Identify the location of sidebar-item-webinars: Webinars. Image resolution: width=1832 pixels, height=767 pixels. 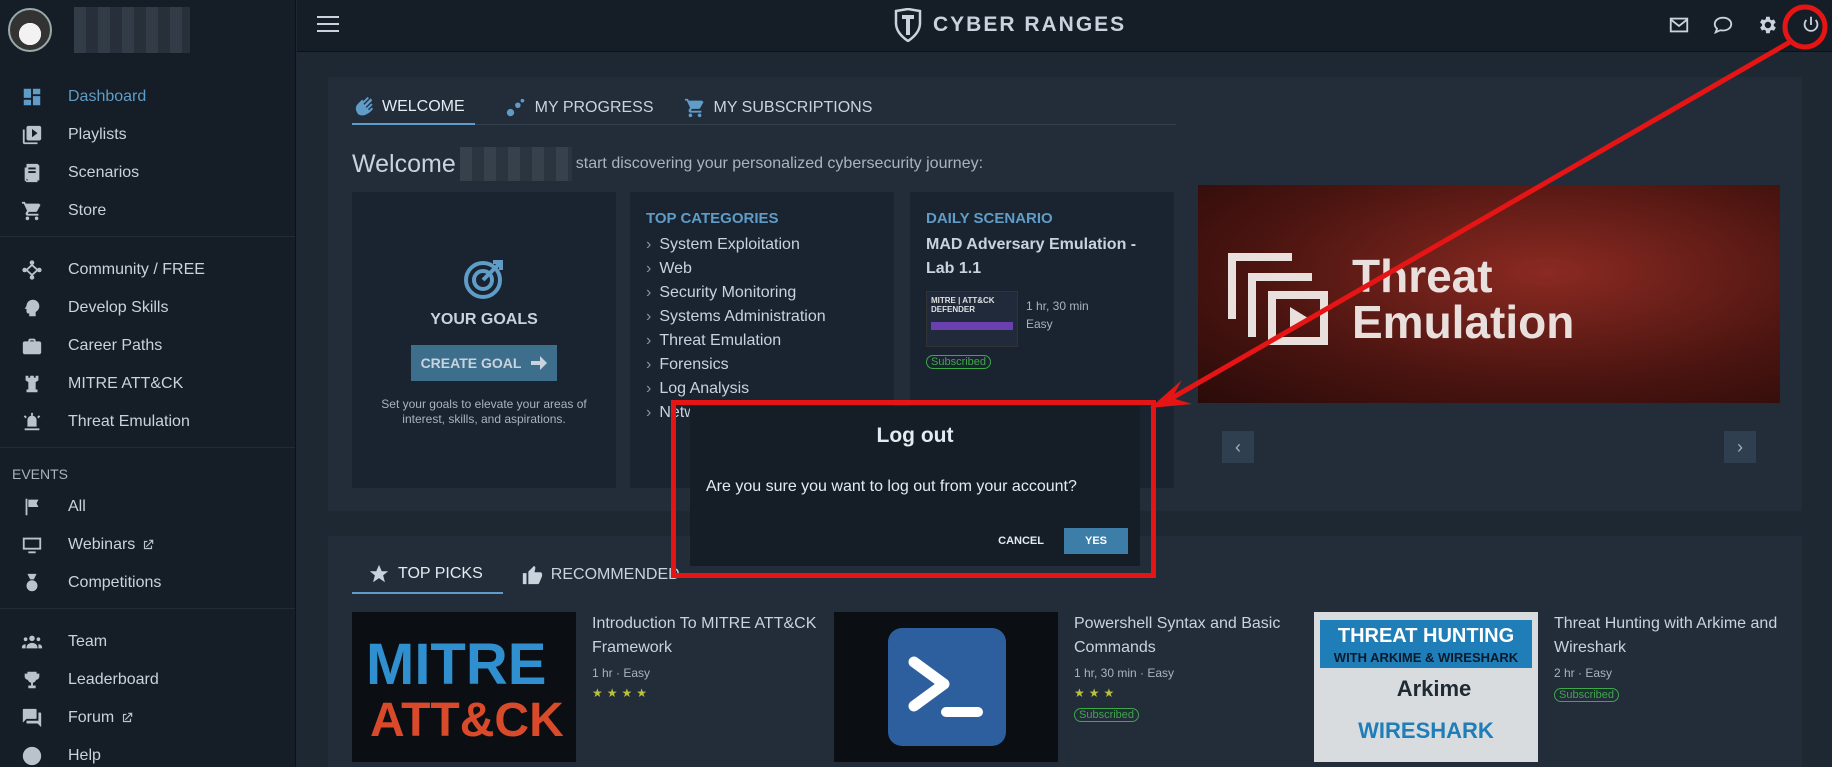
(147, 545).